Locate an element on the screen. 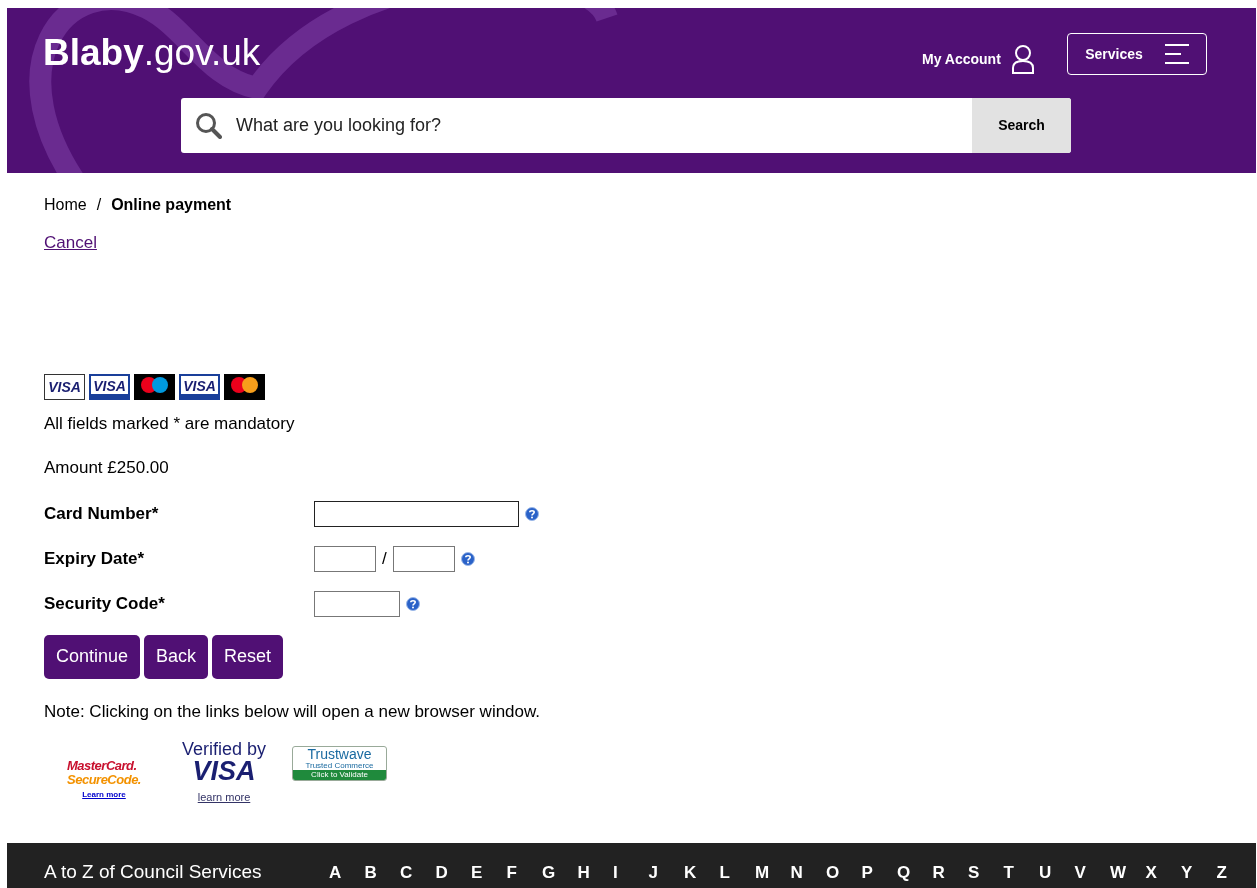 This screenshot has height=888, width=1257. footer-title: A to Z of Council Services is located at coordinates (153, 872).